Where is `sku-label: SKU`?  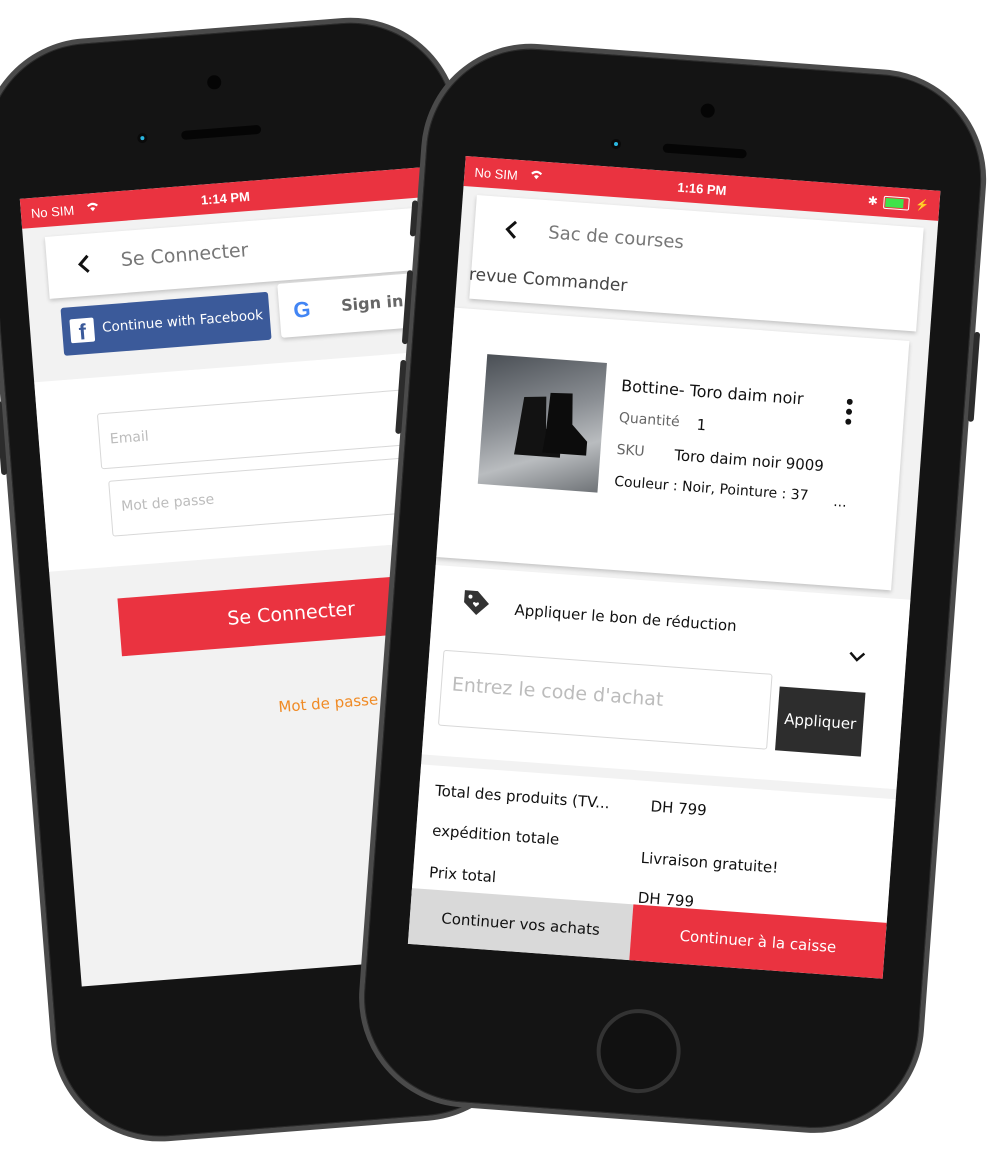 sku-label: SKU is located at coordinates (631, 450).